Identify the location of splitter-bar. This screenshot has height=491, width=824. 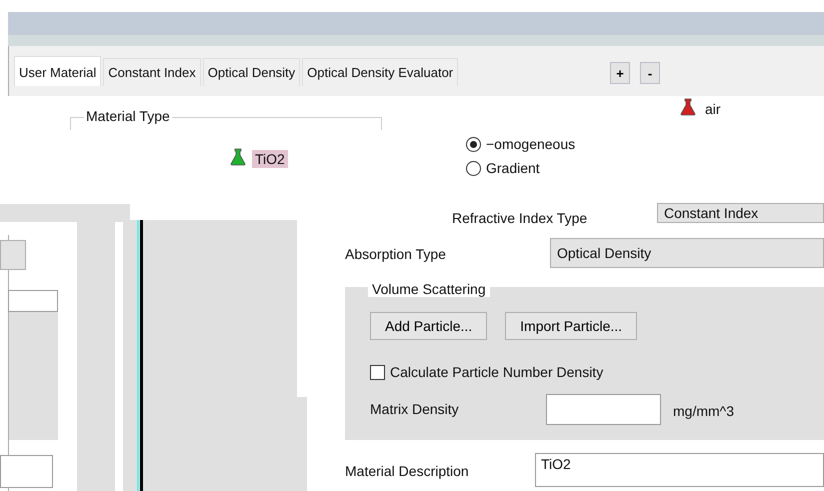
(140, 355).